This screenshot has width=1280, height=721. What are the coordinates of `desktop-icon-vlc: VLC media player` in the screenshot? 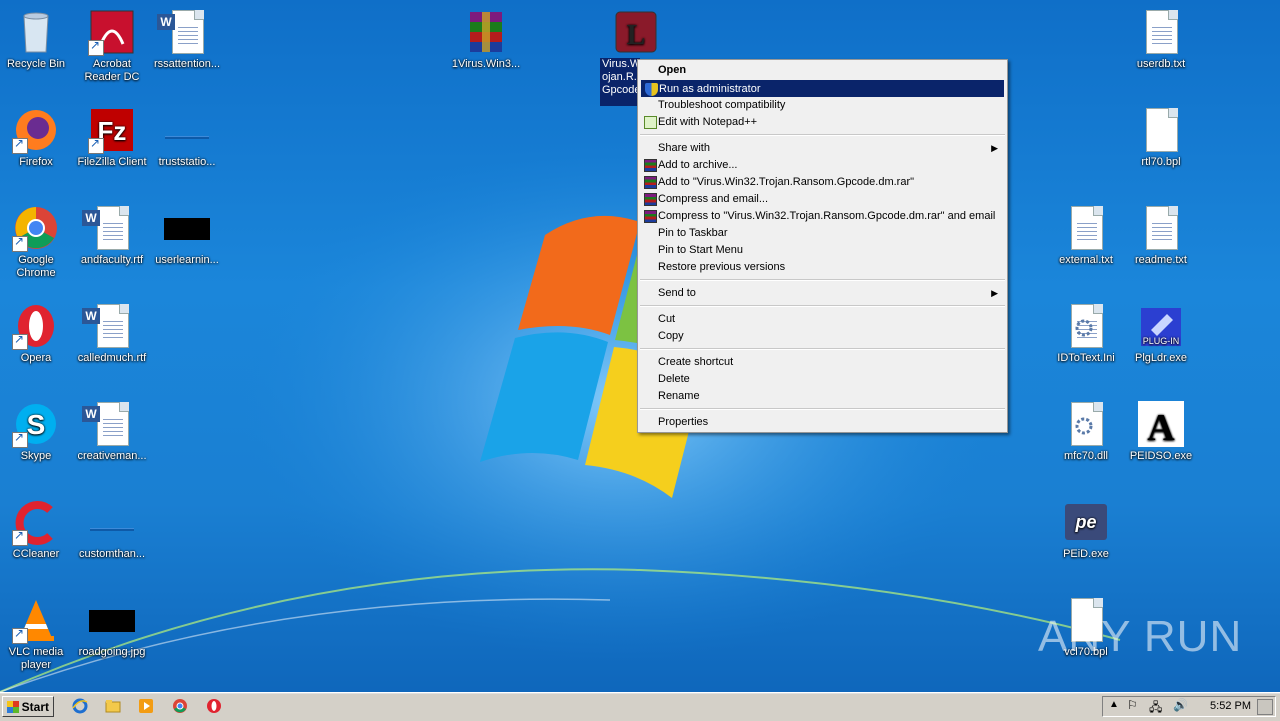 It's located at (37, 632).